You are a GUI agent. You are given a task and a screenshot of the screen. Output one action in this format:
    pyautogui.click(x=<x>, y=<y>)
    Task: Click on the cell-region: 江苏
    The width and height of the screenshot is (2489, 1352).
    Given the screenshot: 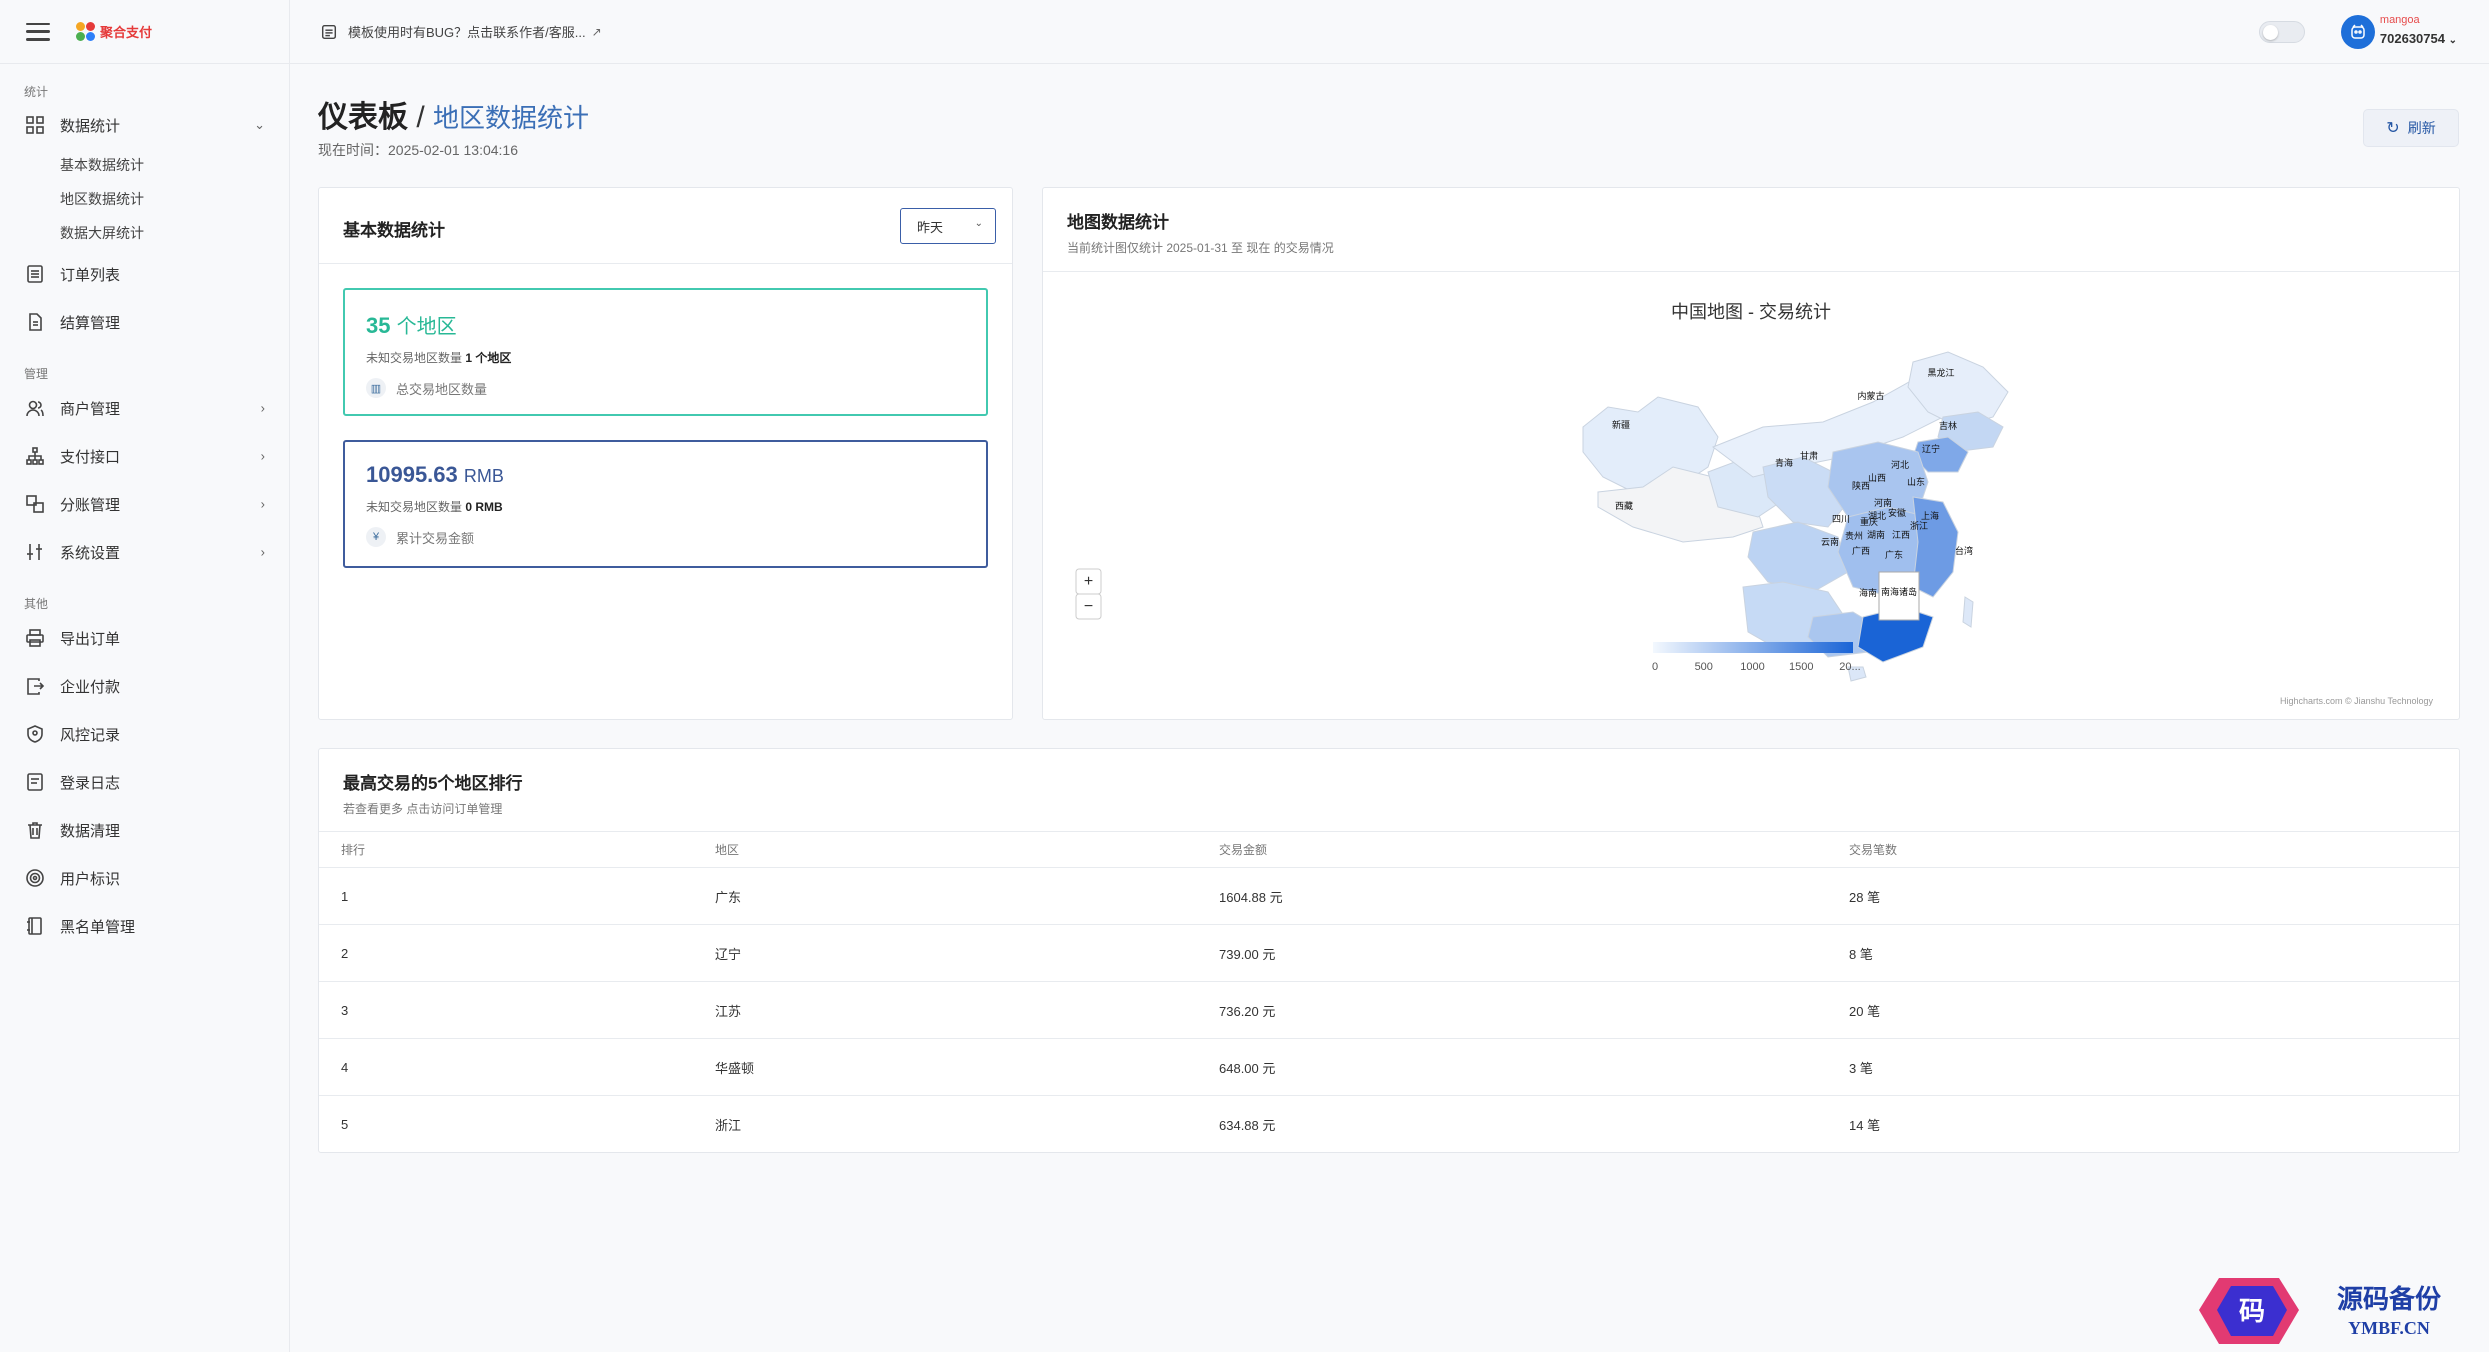 What is the action you would take?
    pyautogui.click(x=728, y=1011)
    